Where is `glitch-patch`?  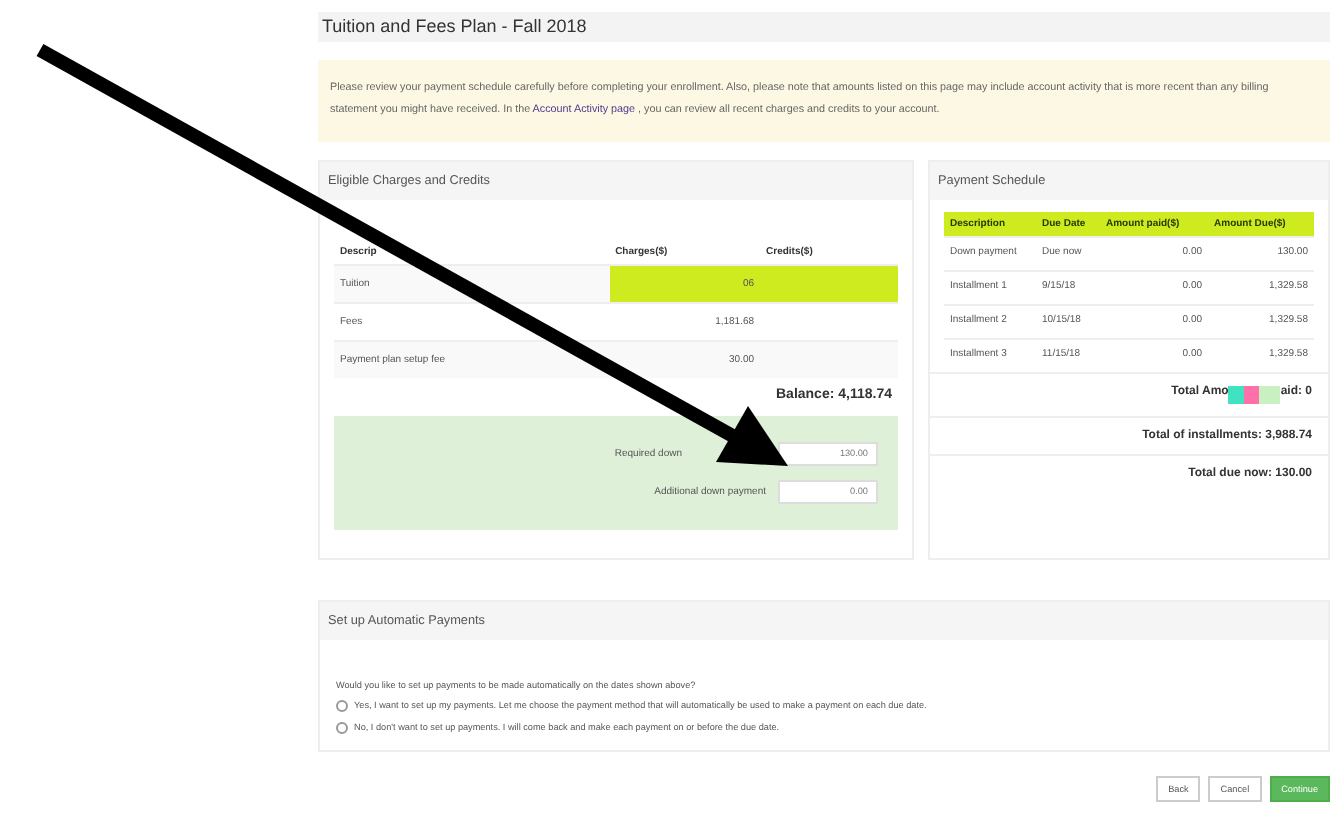
glitch-patch is located at coordinates (1254, 394).